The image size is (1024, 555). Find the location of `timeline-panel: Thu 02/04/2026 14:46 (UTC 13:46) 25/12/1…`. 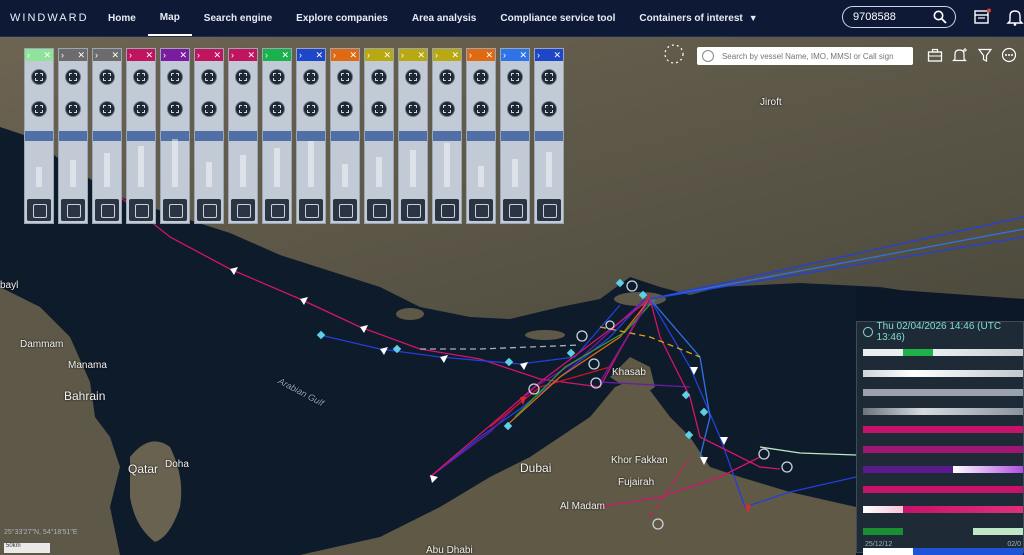

timeline-panel: Thu 02/04/2026 14:46 (UTC 13:46) 25/12/1… is located at coordinates (940, 438).